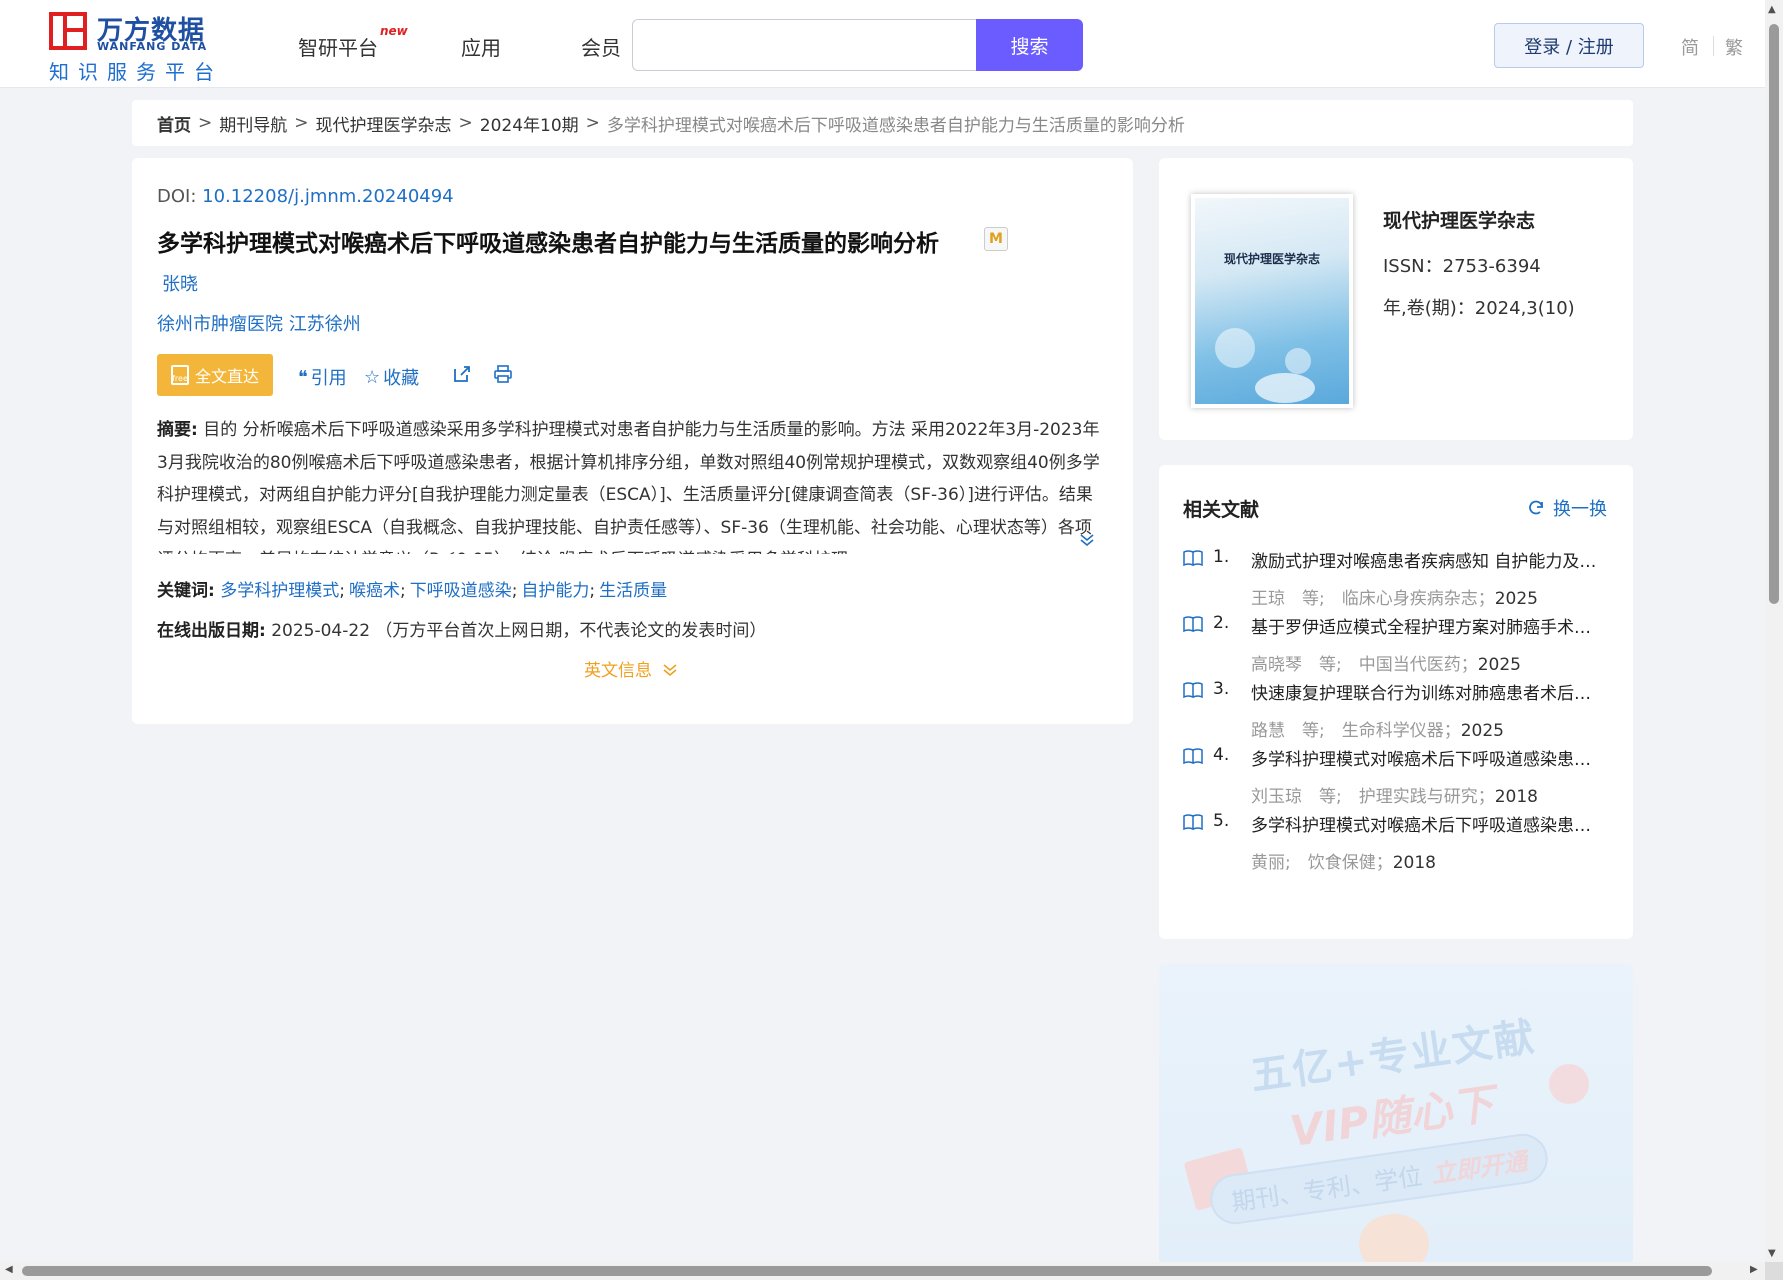 This screenshot has height=1280, width=1783. I want to click on doi-link: 10.12208/j.jmnm.20240494, so click(328, 196).